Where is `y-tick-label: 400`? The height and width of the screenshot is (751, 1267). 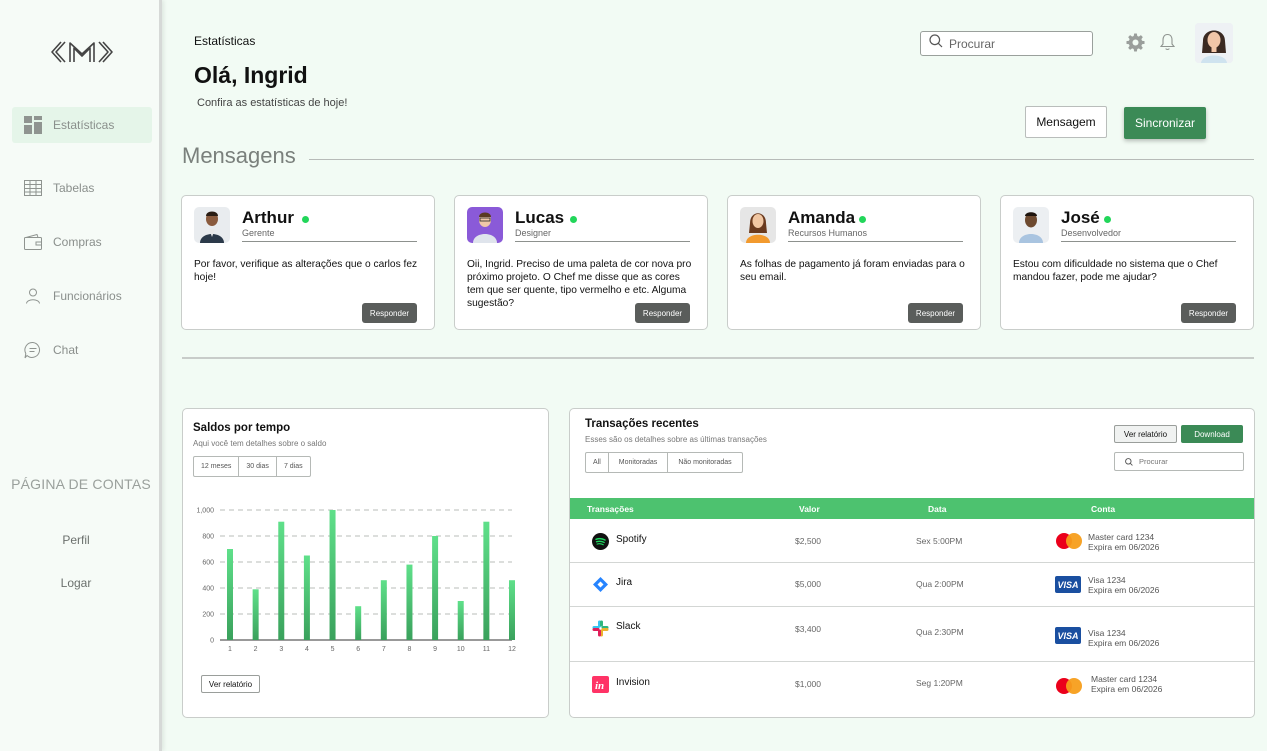
y-tick-label: 400 is located at coordinates (208, 589).